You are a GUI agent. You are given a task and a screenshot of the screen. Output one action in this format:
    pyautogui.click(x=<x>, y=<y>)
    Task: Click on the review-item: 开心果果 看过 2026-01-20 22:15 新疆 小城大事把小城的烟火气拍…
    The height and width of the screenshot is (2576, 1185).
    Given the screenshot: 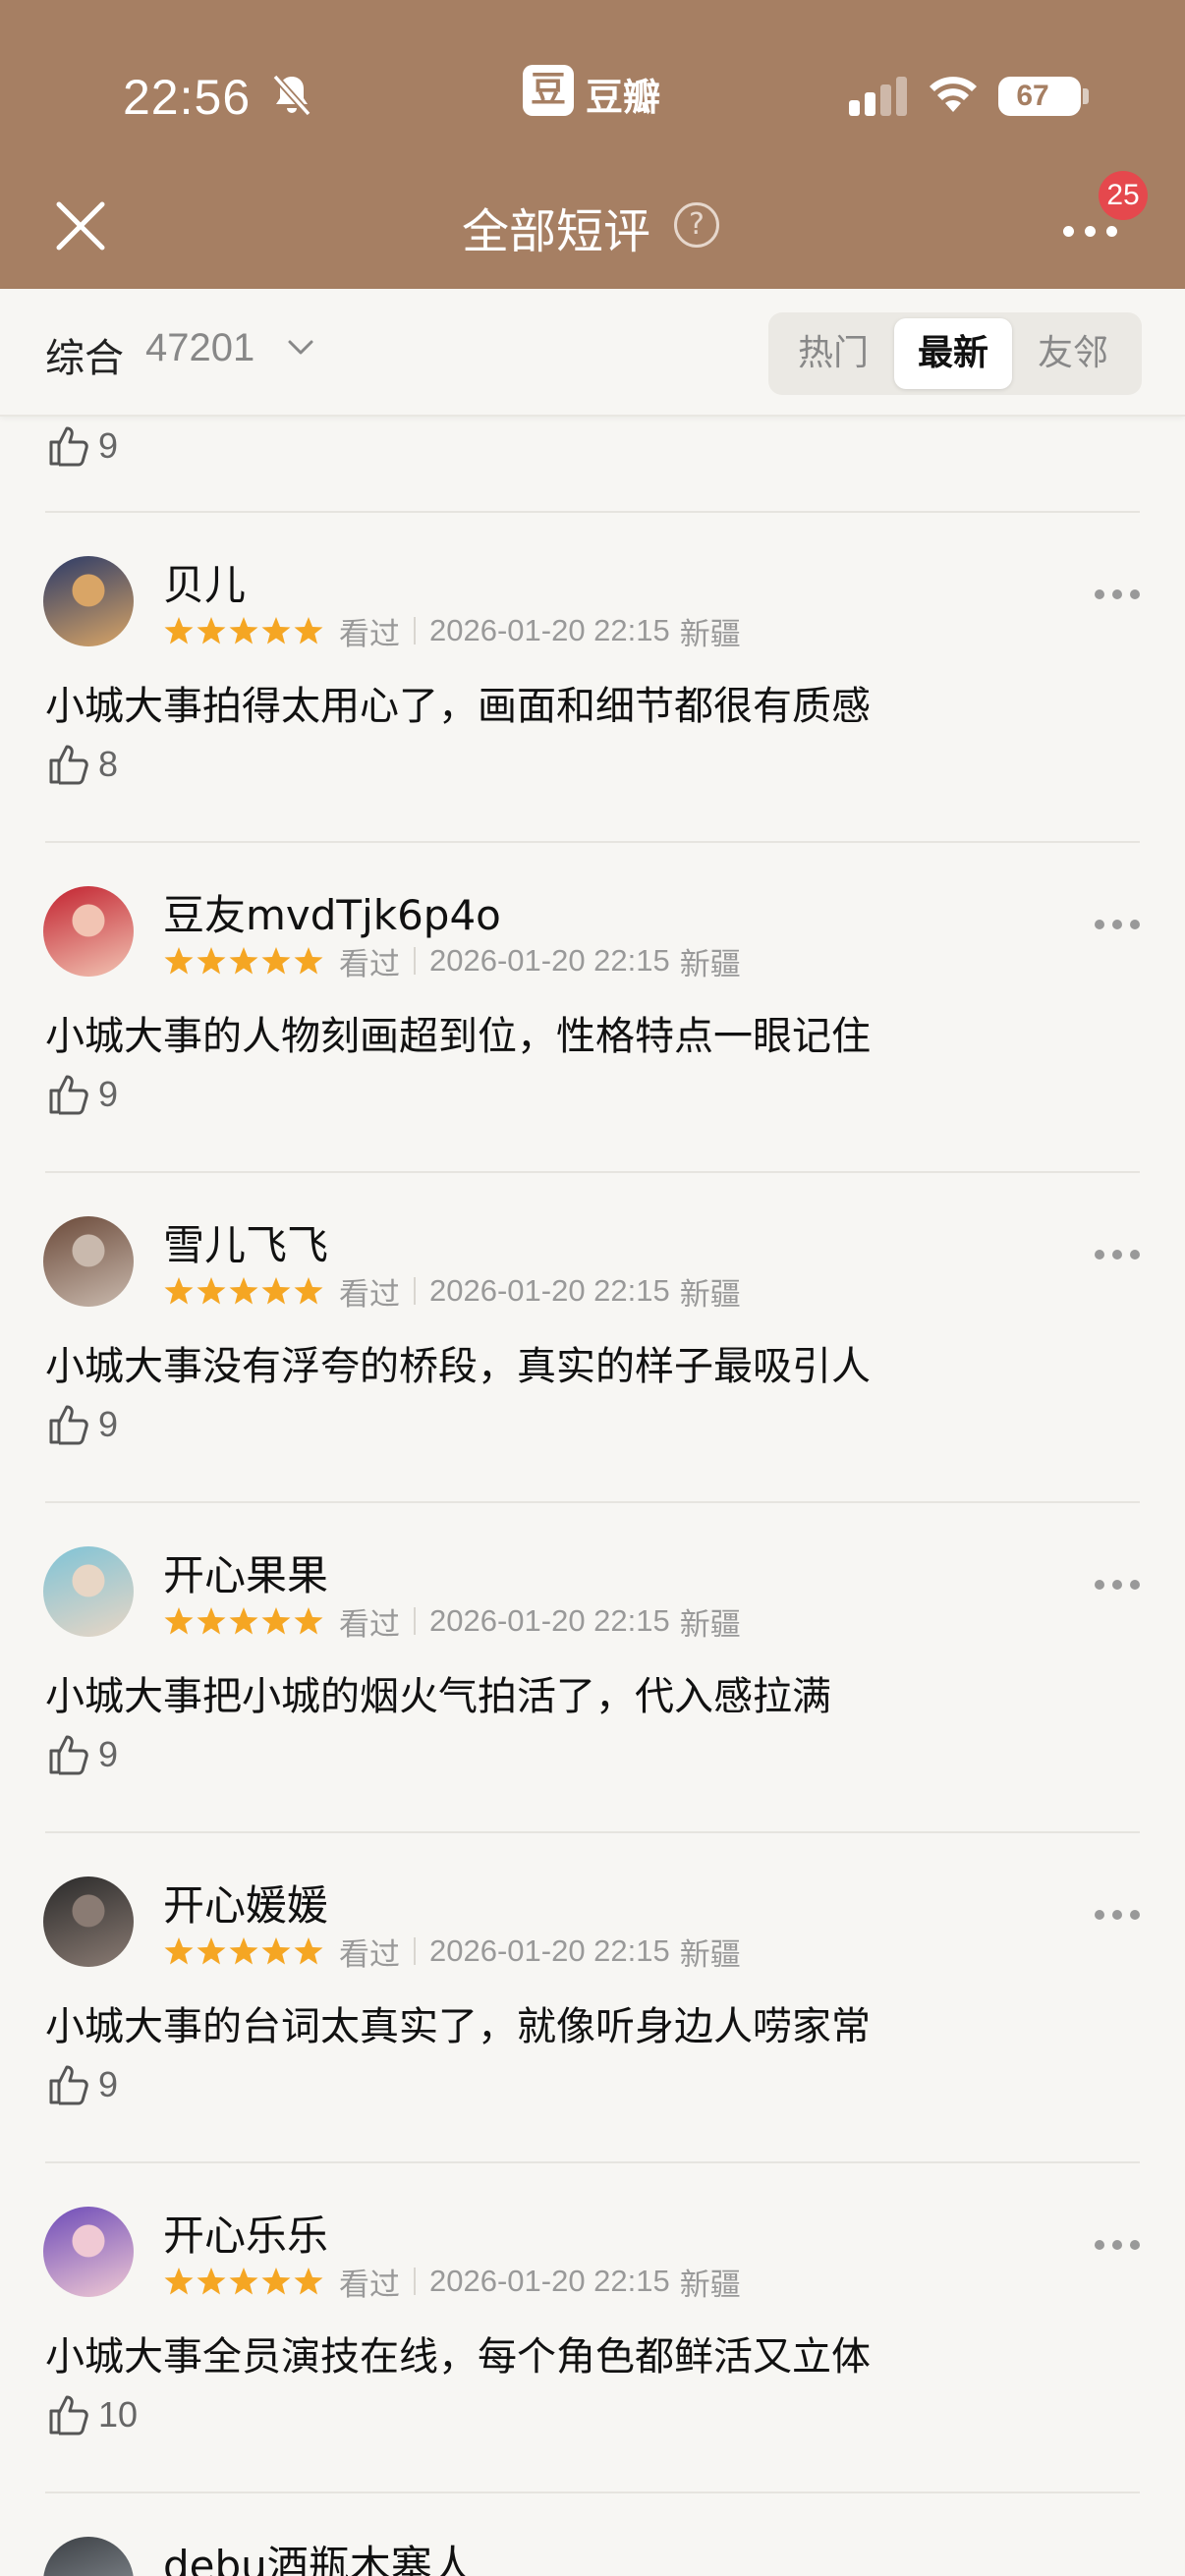 What is the action you would take?
    pyautogui.click(x=592, y=1668)
    